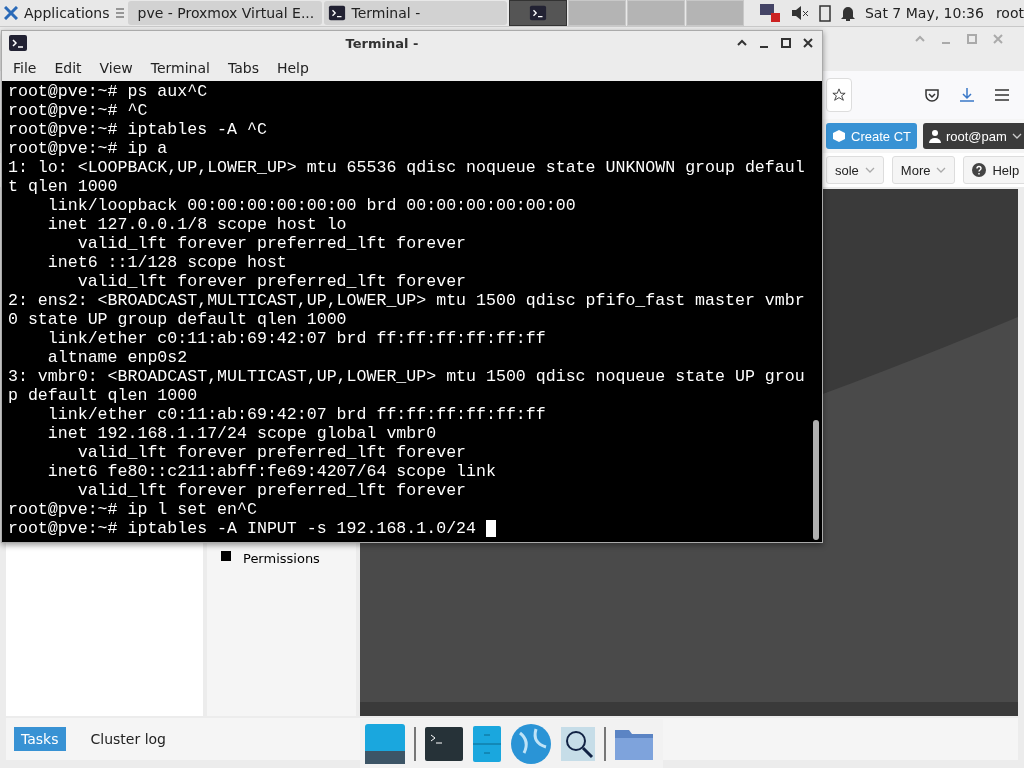  What do you see at coordinates (799, 13) in the screenshot?
I see `volume-muted-icon` at bounding box center [799, 13].